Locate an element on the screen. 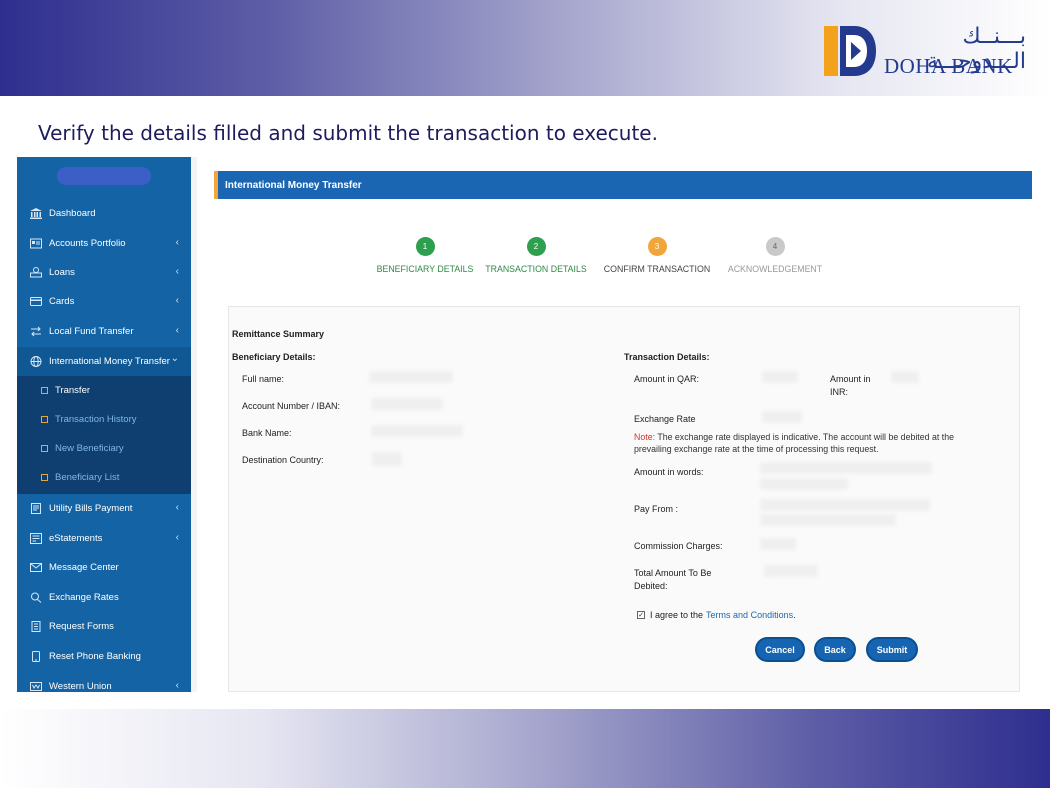 Image resolution: width=1050 pixels, height=788 pixels. sidebar-item-label: Accounts Portfolio is located at coordinates (87, 243).